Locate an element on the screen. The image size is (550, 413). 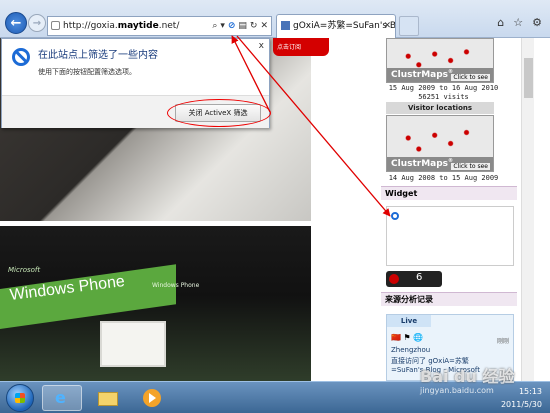
visitor-locations-header: Visitor locations is located at coordinates (440, 108).